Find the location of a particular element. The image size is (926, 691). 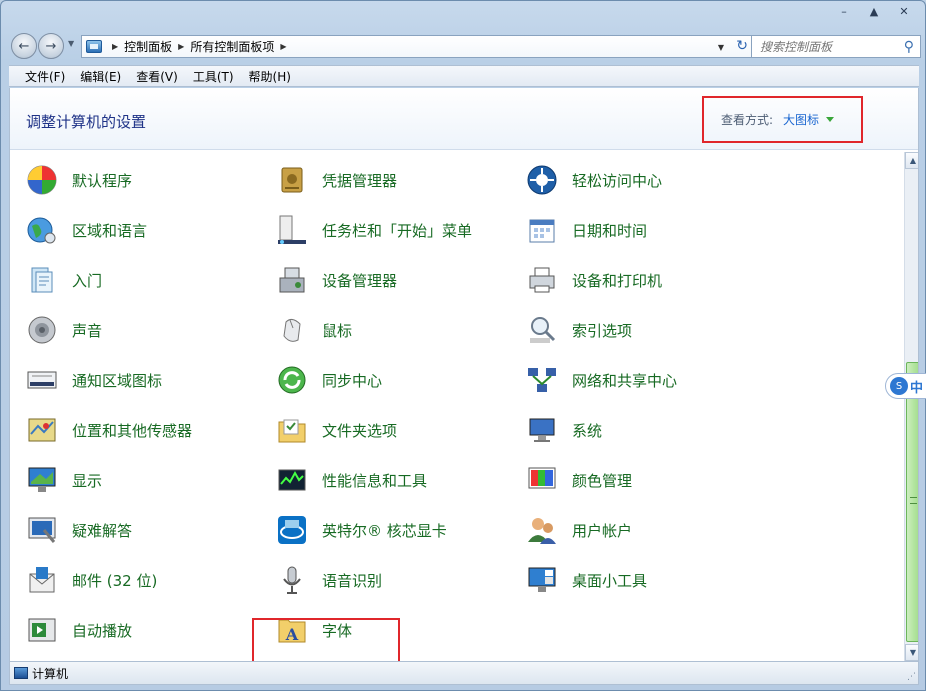

control-panel-item-mouse: 鼠标 is located at coordinates (314, 330).